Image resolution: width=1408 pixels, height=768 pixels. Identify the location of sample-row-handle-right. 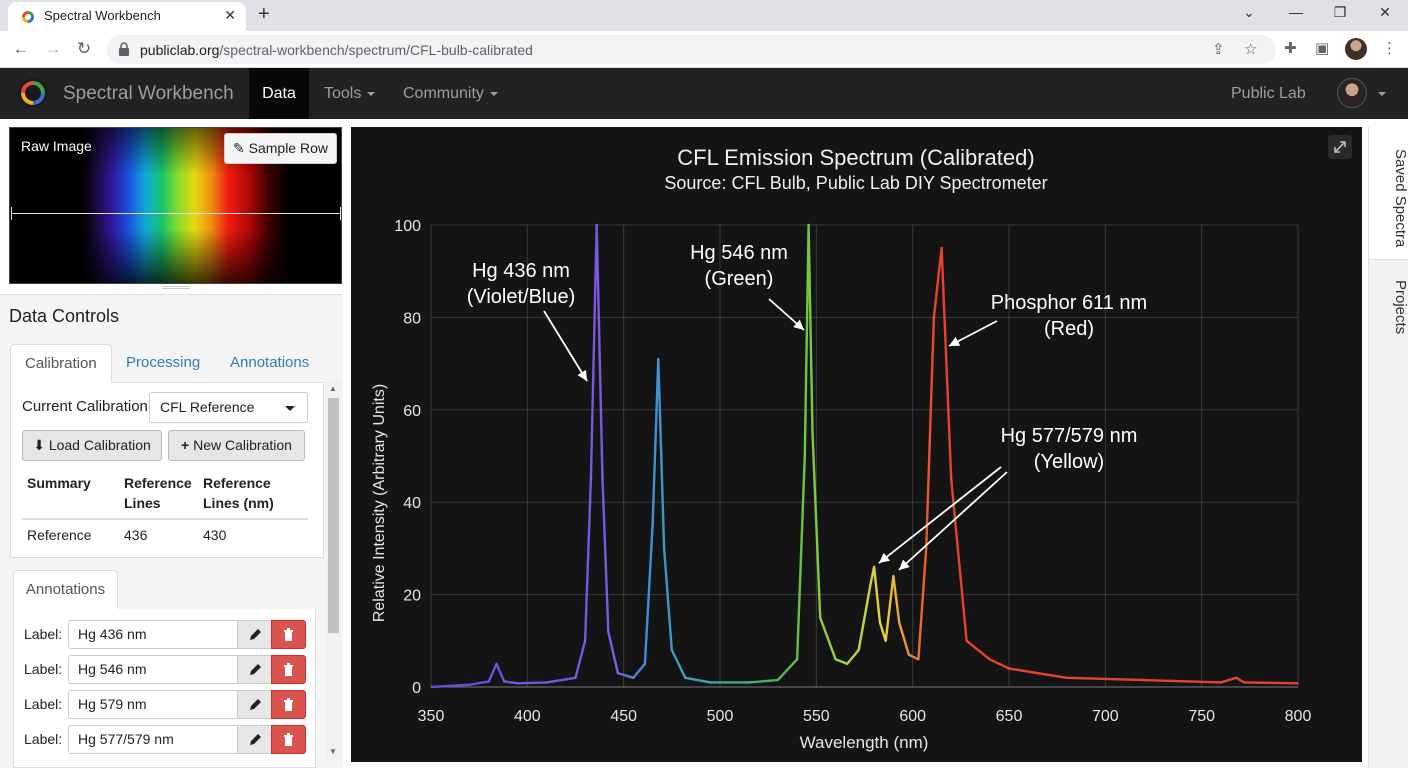
(340, 213).